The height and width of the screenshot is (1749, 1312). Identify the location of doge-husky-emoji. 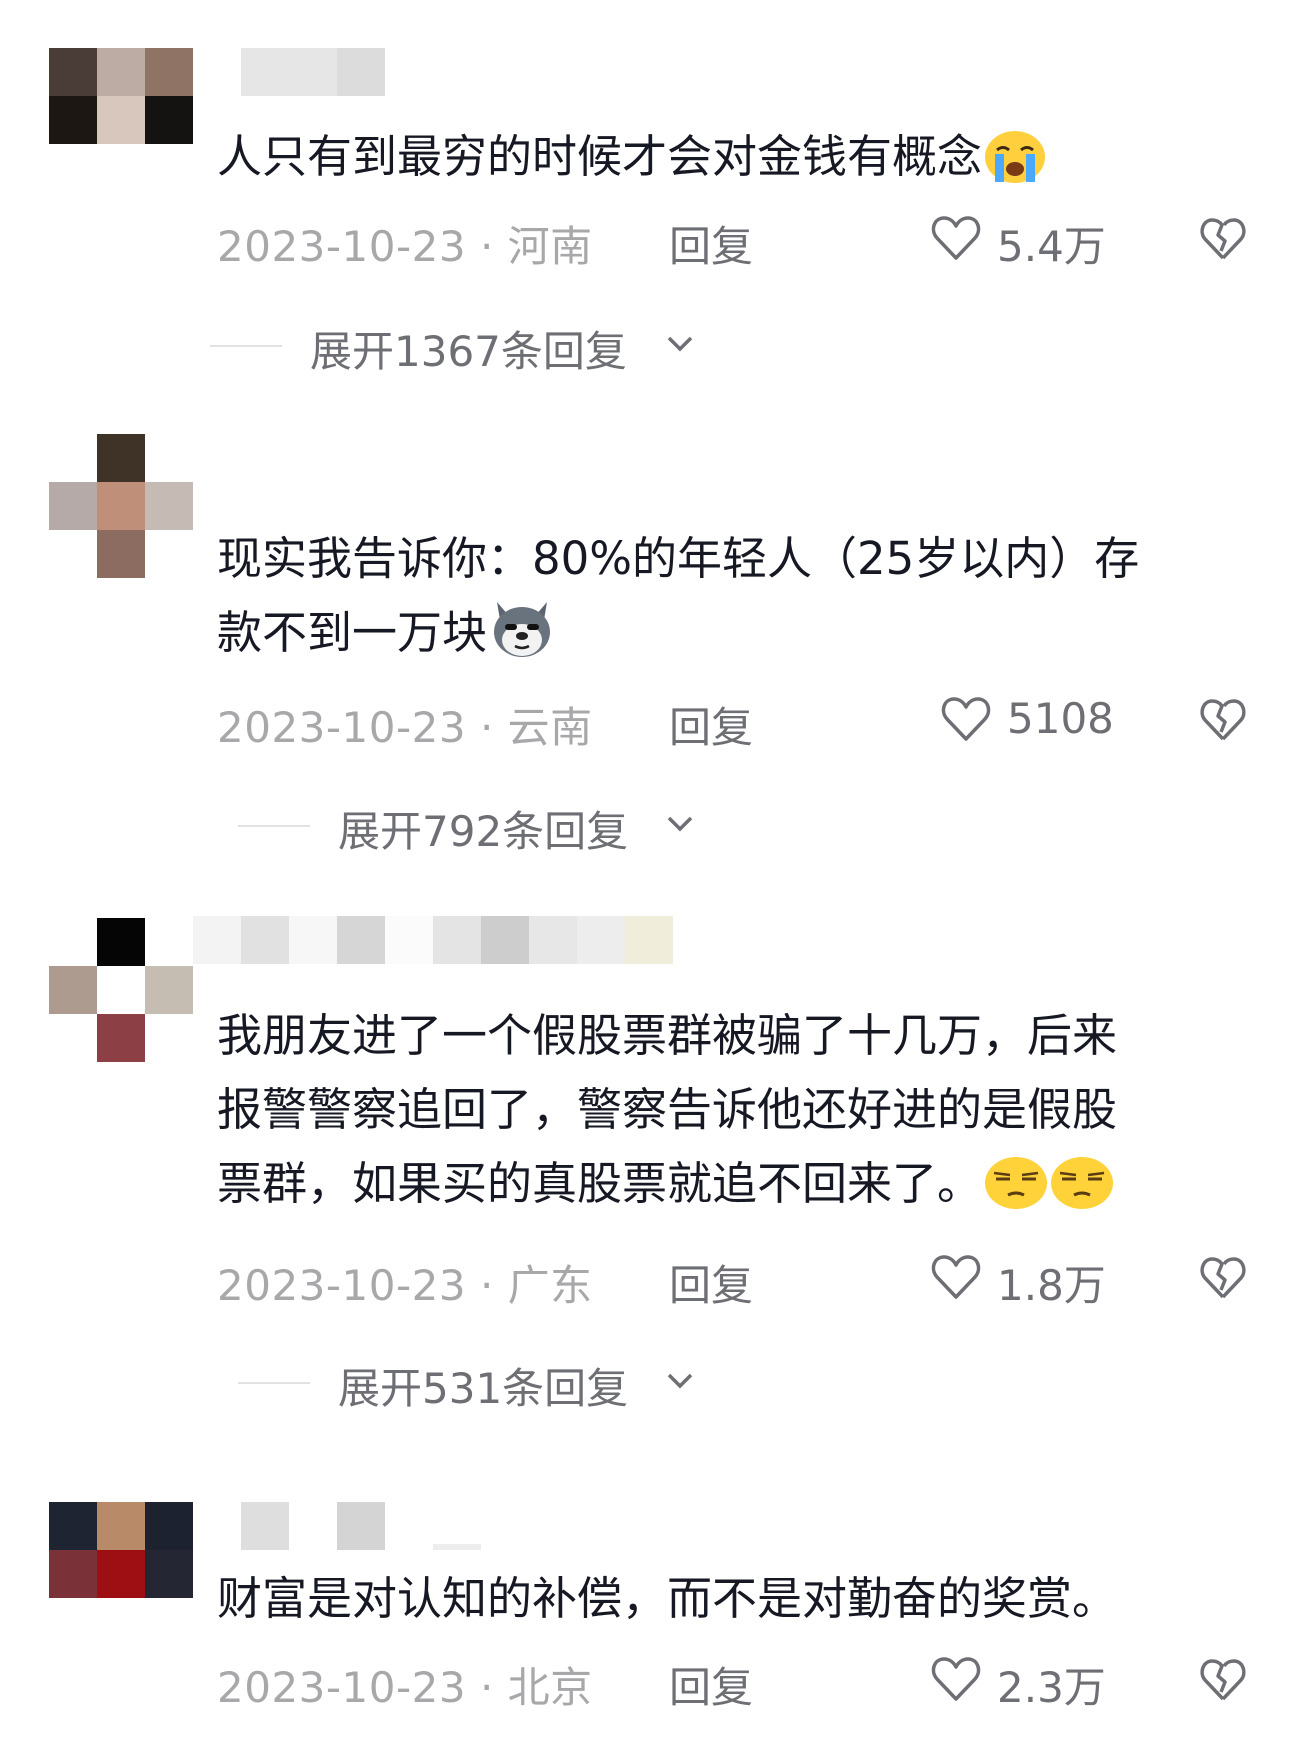
(522, 629).